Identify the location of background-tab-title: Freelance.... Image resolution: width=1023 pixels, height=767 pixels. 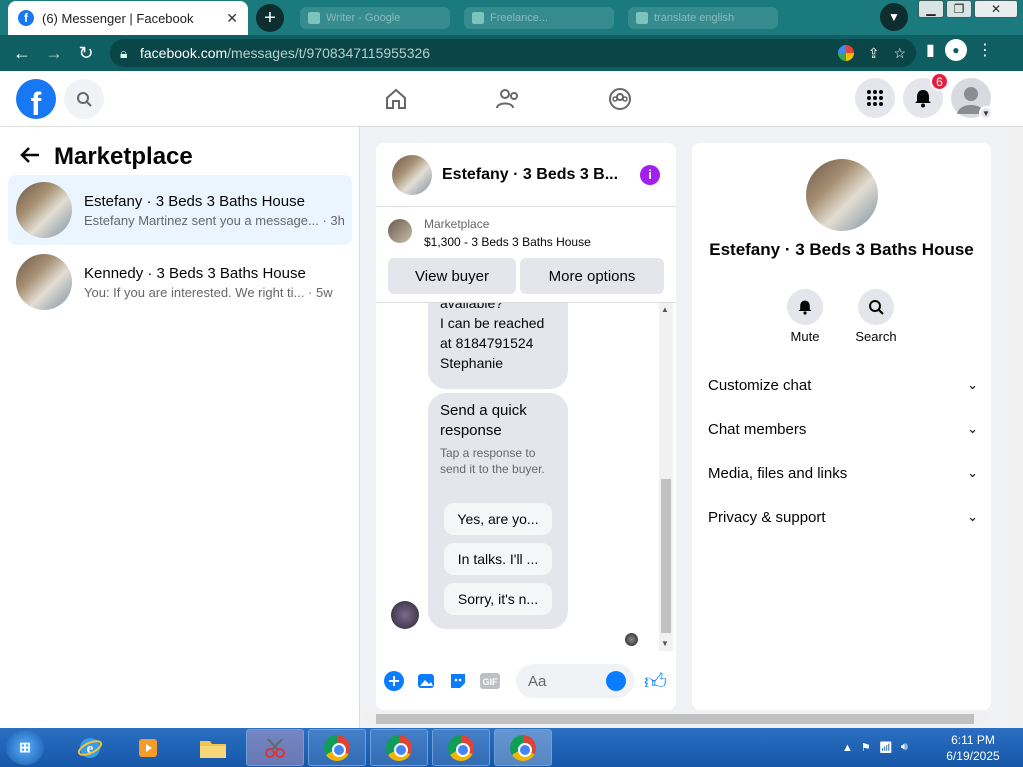
(519, 18).